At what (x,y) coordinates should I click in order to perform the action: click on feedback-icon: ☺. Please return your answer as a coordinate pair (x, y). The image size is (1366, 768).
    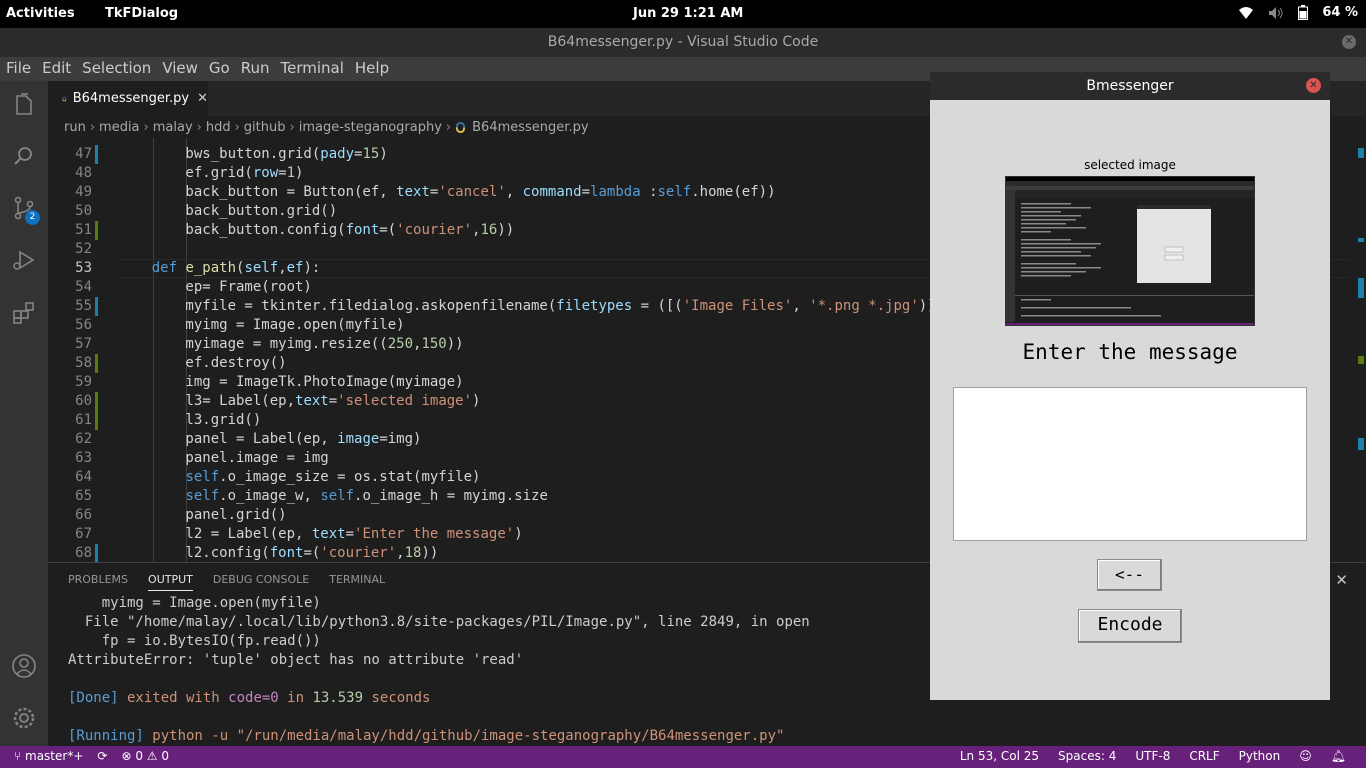
    Looking at the image, I should click on (1305, 756).